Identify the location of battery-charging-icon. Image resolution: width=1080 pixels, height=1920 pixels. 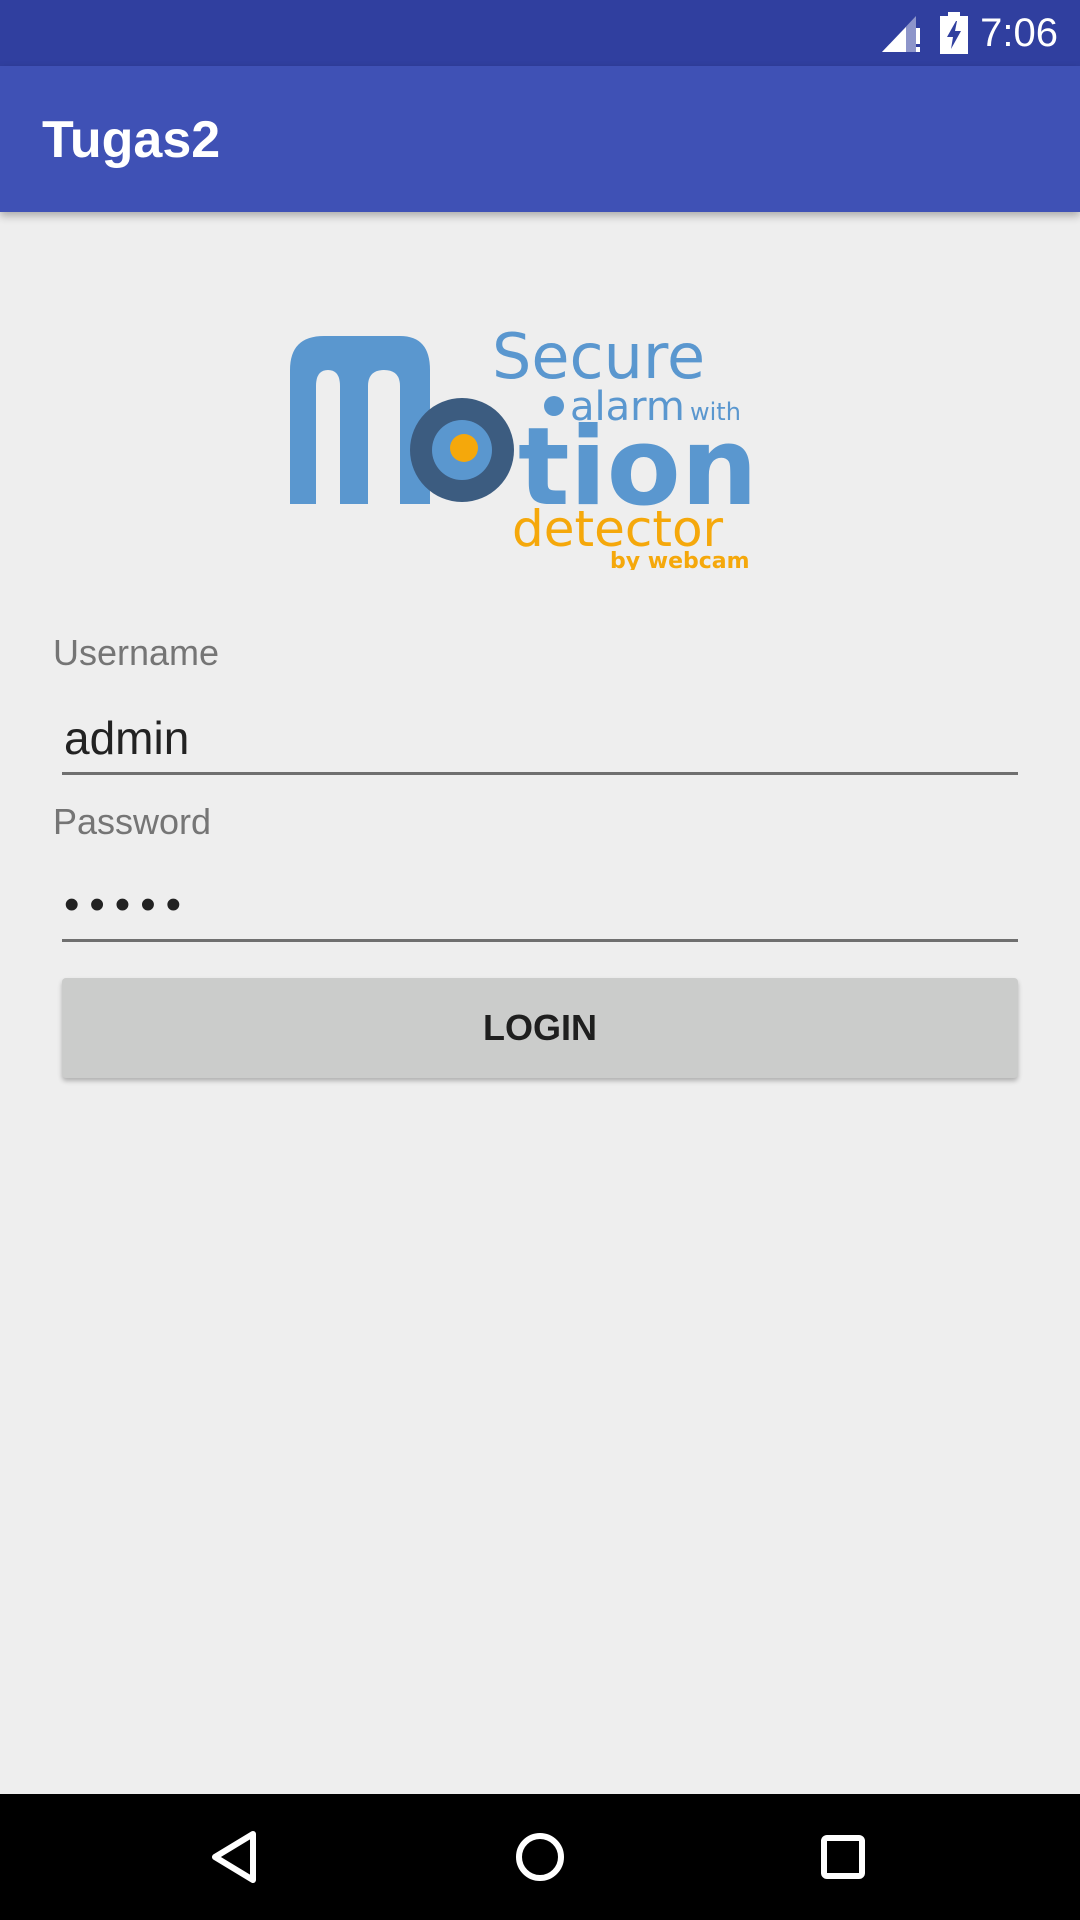
(954, 33).